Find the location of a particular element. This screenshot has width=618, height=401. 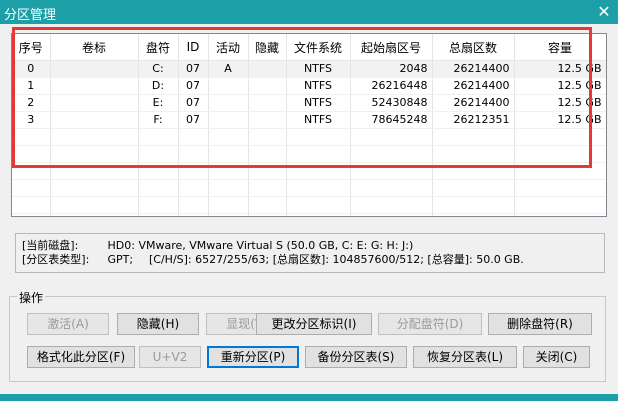

cell-drive: F: is located at coordinates (158, 120).